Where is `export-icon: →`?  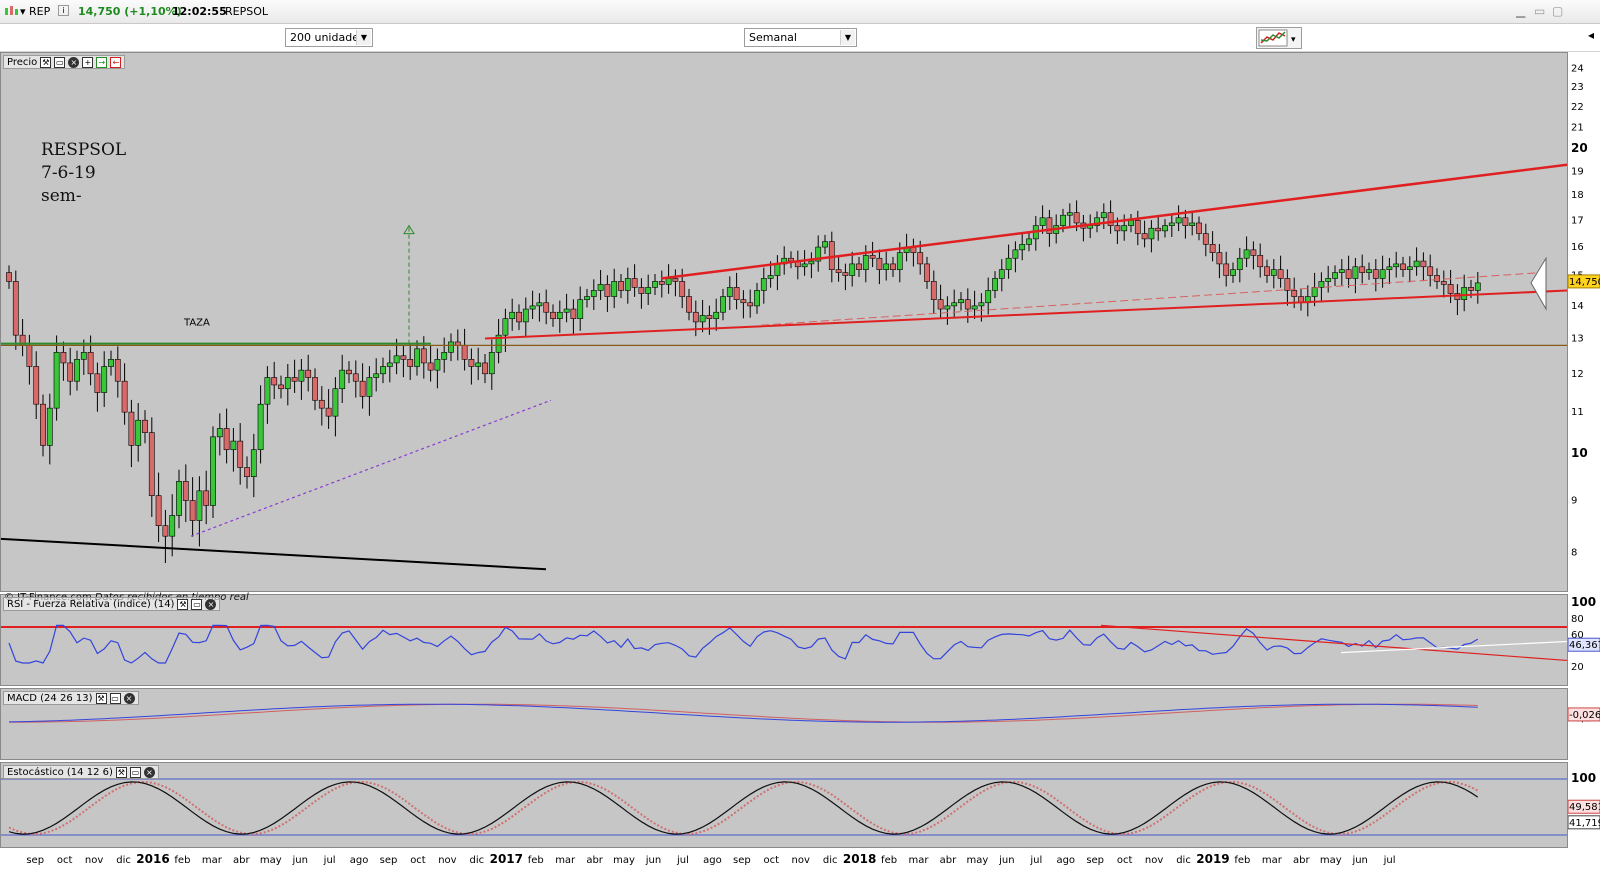
export-icon: → is located at coordinates (102, 62).